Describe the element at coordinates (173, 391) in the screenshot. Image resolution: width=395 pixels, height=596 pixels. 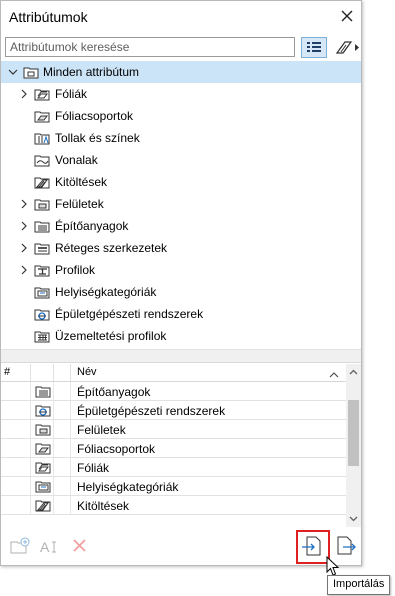
I see `list-row: Építőanyagok` at that location.